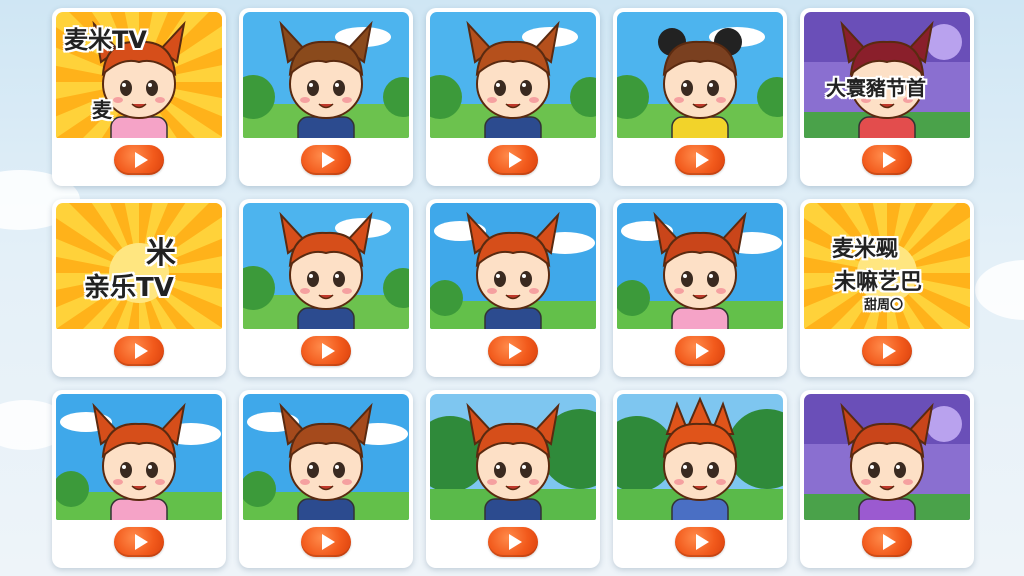  Describe the element at coordinates (887, 266) in the screenshot. I see `video-thumbnail: 麦米觋未嘛艺巴甜周〇` at that location.